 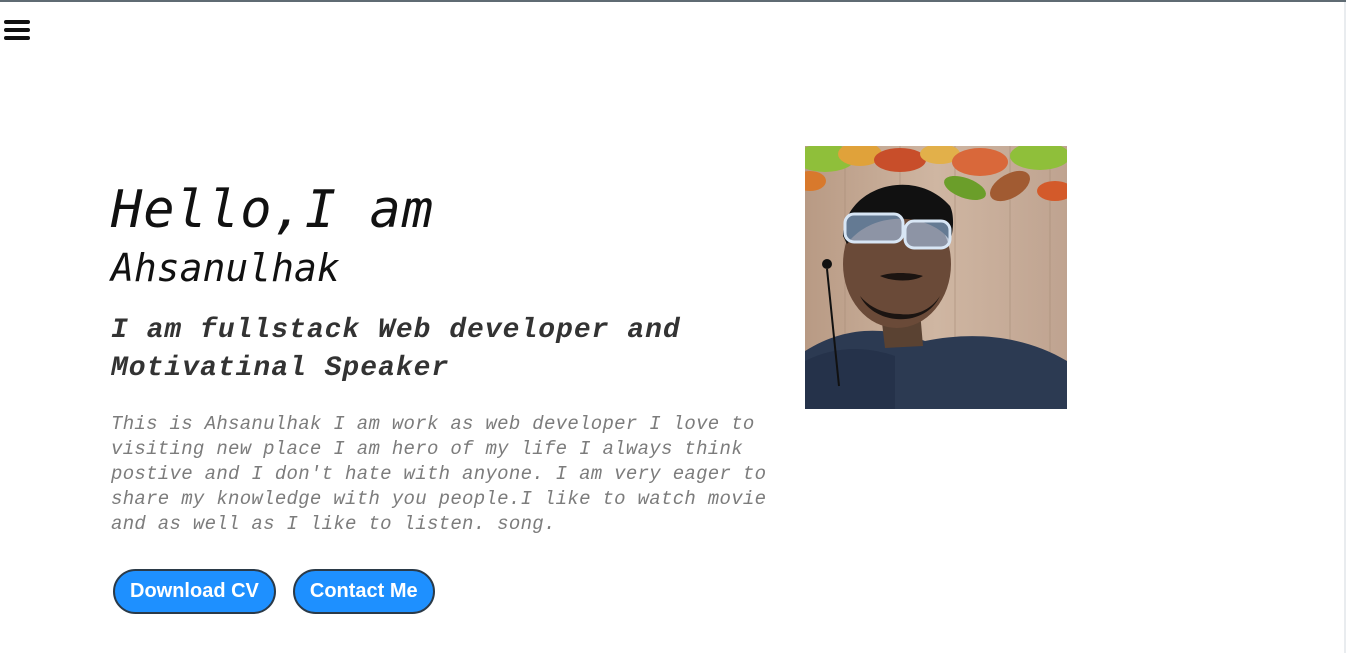 I want to click on profile-photo-illustration, so click(x=936, y=277).